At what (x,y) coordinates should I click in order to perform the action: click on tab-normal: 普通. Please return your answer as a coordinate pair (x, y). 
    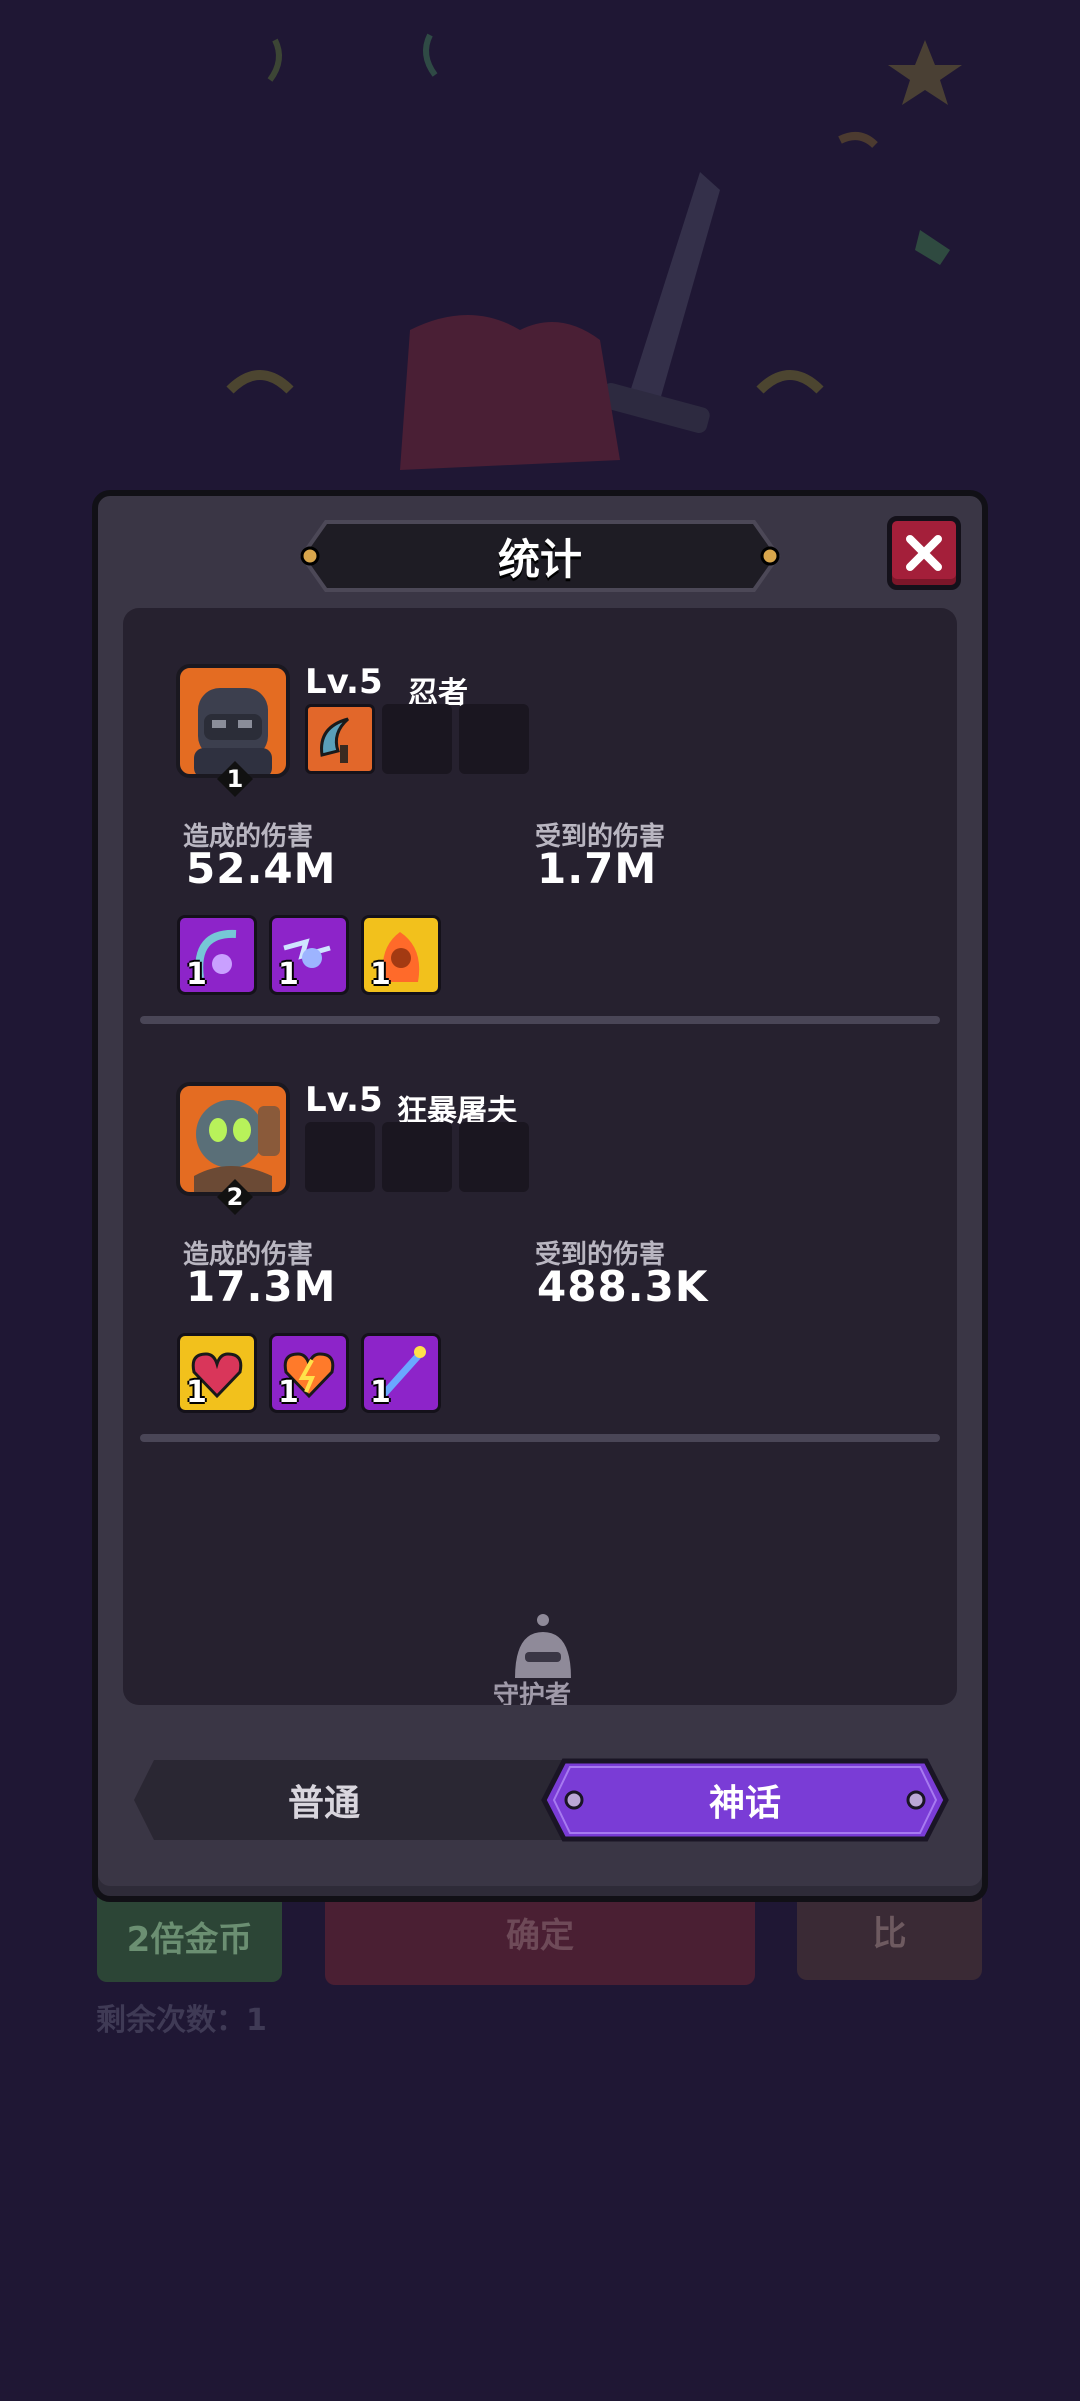
    Looking at the image, I should click on (349, 1800).